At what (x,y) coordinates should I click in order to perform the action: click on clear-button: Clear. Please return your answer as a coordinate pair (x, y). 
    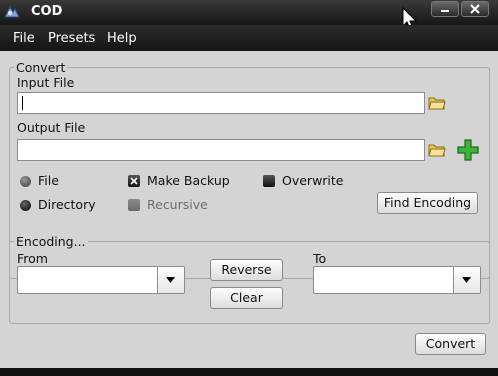
    Looking at the image, I should click on (246, 298).